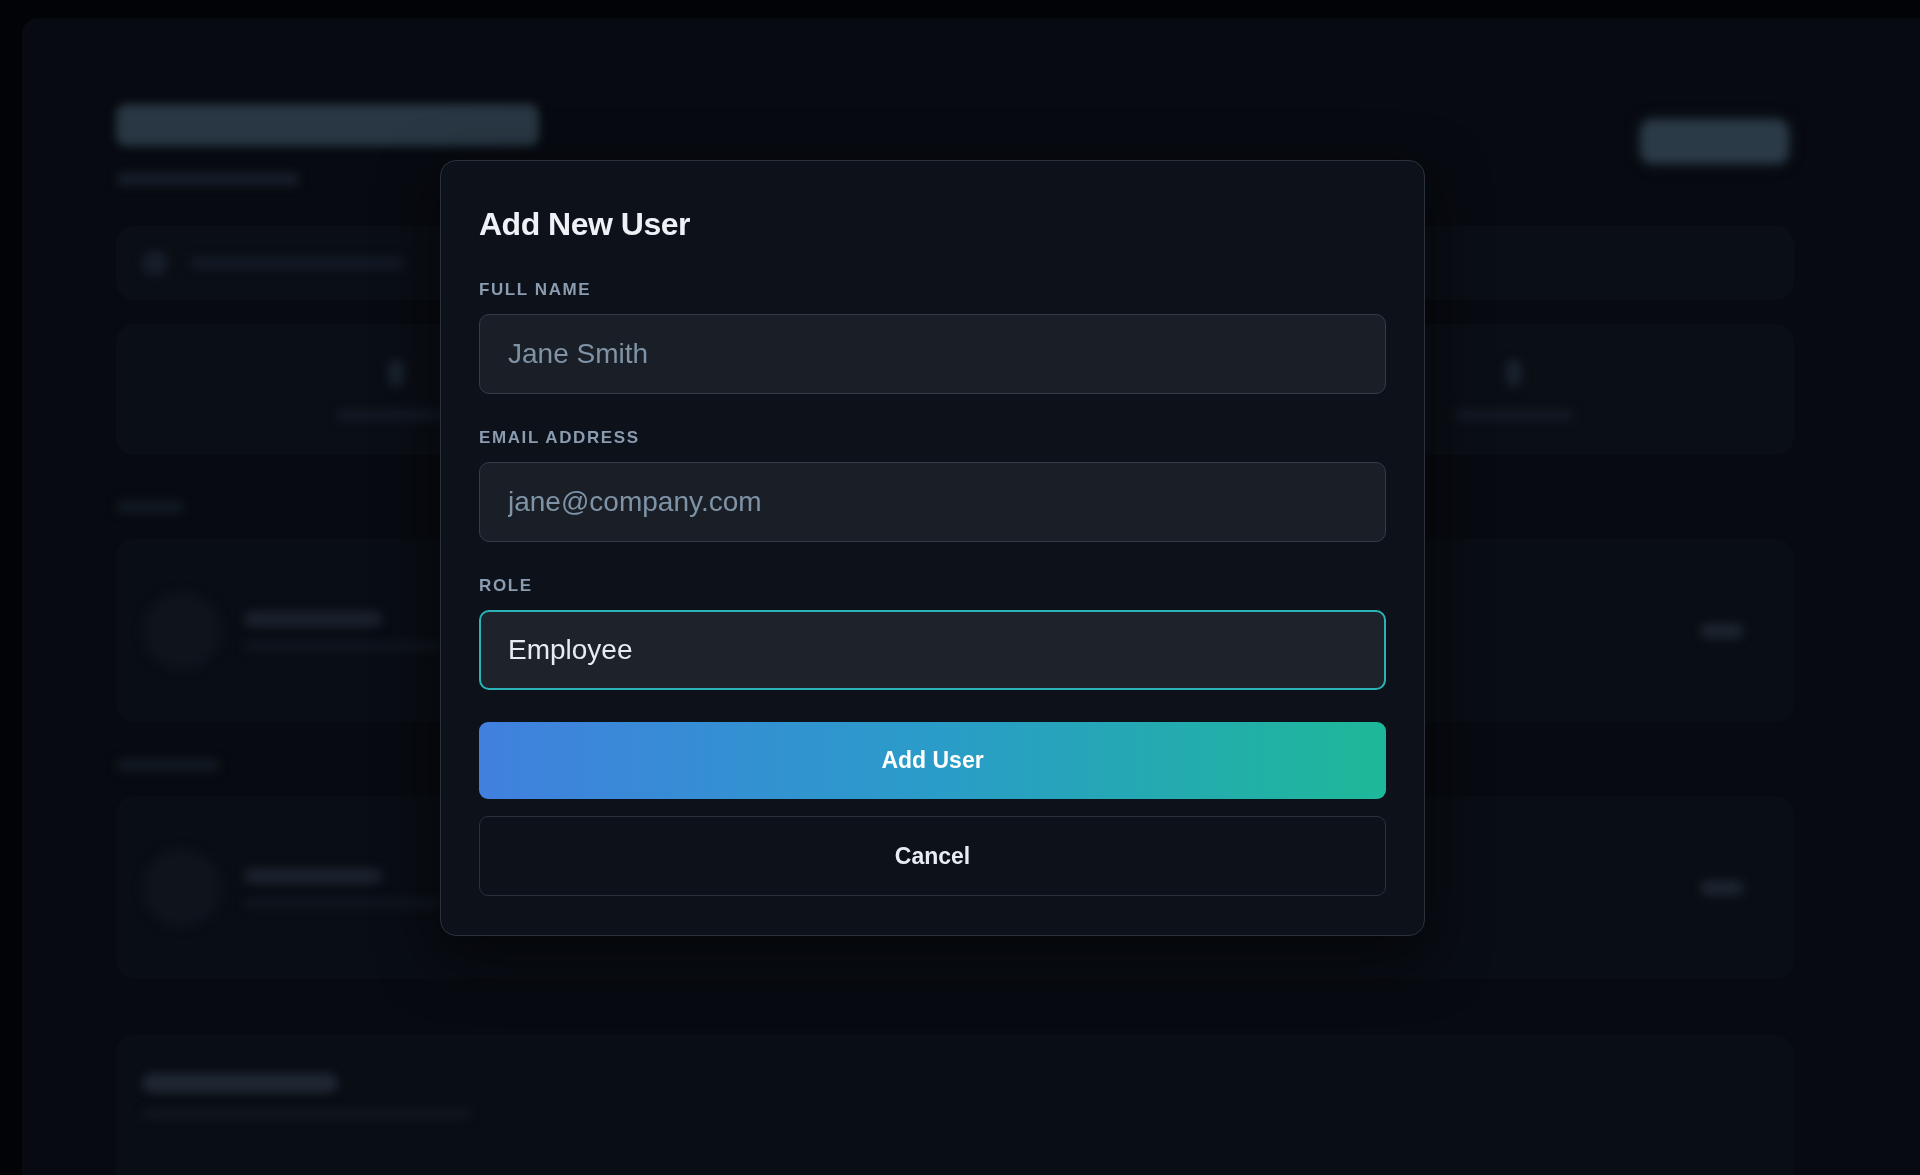 Image resolution: width=1920 pixels, height=1175 pixels. What do you see at coordinates (932, 354) in the screenshot?
I see `input-field: Jane Smith` at bounding box center [932, 354].